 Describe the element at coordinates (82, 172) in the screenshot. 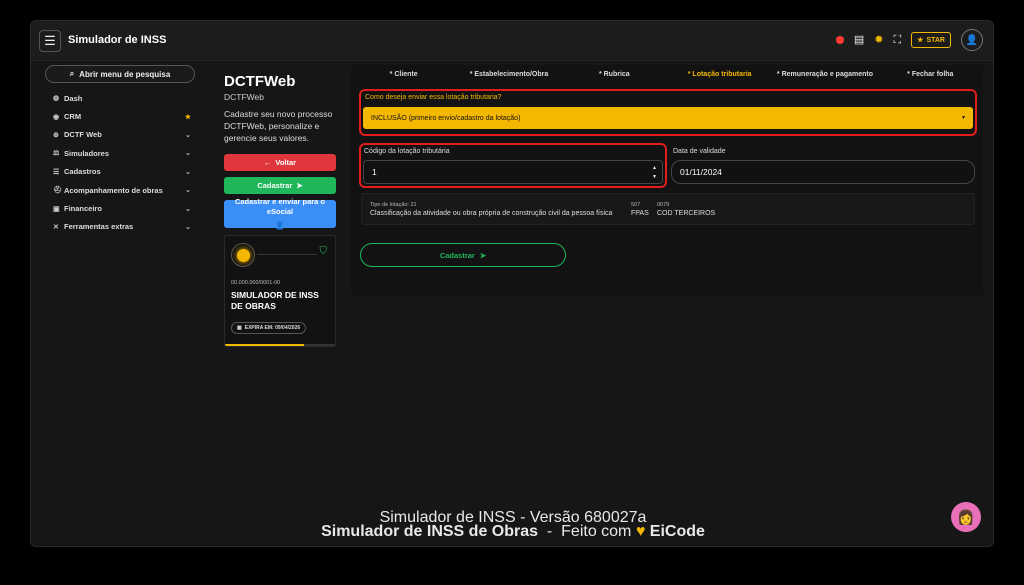

I see `sidebar-item-label: Cadastros` at that location.